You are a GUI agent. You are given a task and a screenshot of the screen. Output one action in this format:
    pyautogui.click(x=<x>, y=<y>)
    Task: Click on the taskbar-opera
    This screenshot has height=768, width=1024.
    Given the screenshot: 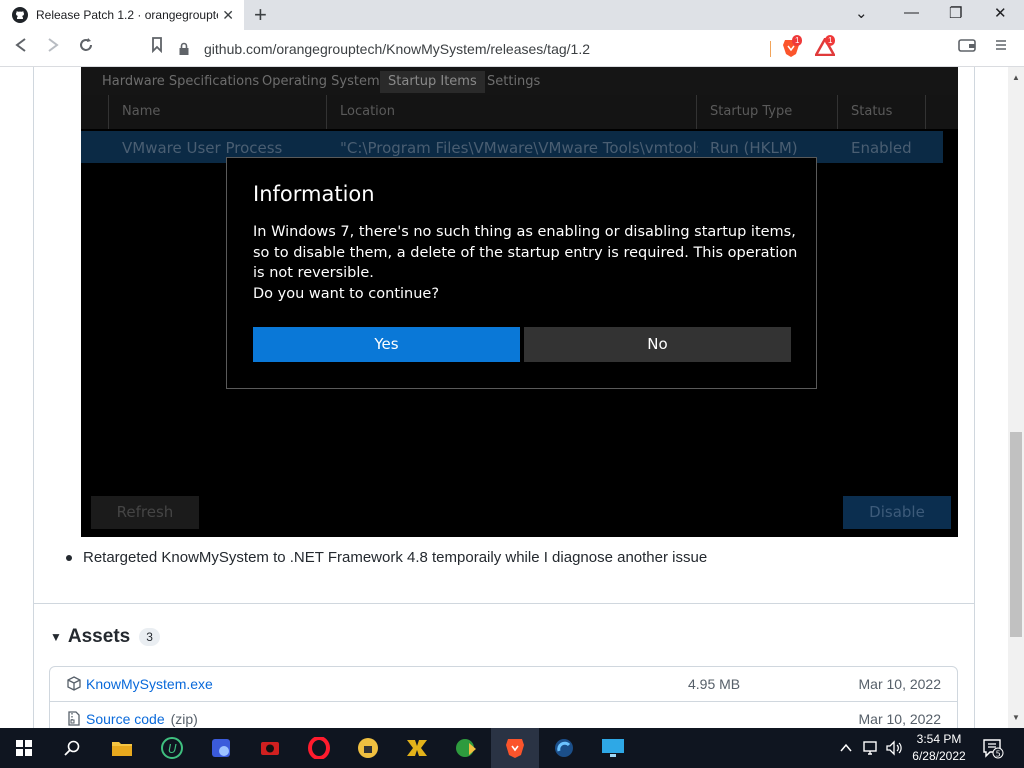 What is the action you would take?
    pyautogui.click(x=319, y=748)
    